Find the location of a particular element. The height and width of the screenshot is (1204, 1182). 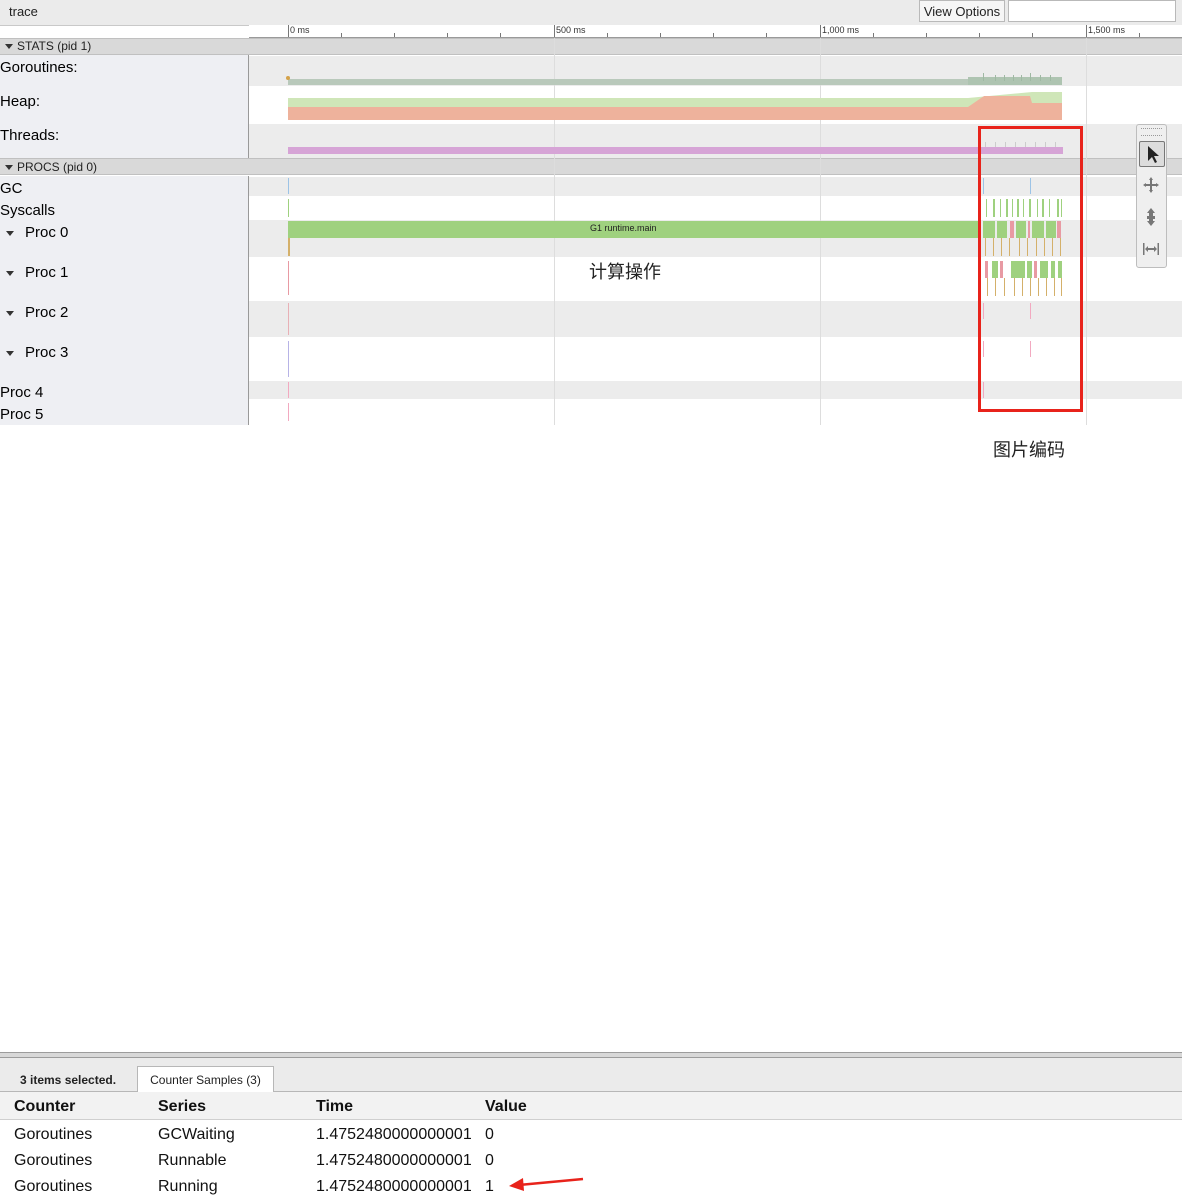

zoom-tool-button is located at coordinates (1152, 218).